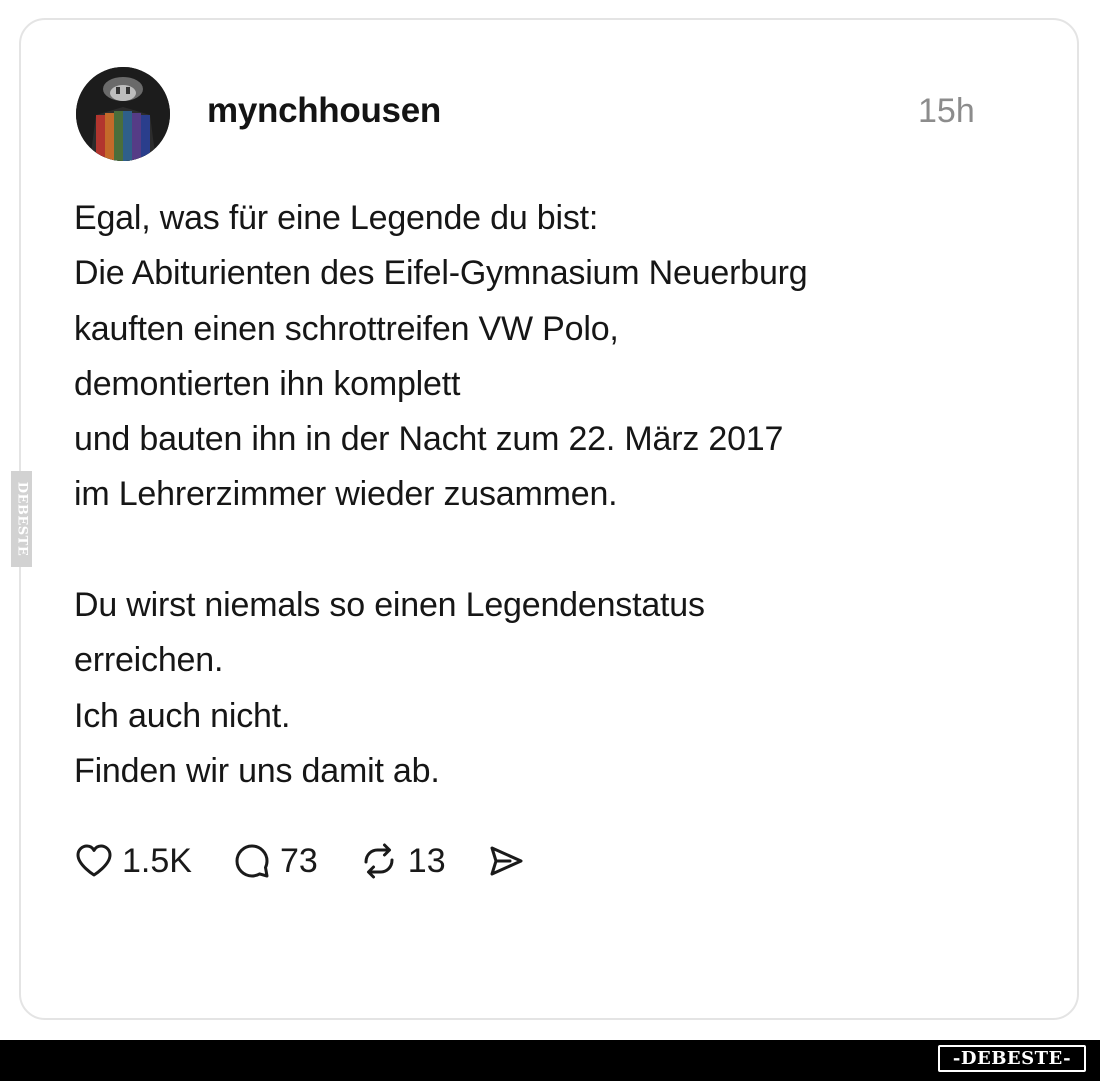 Image resolution: width=1100 pixels, height=1081 pixels. Describe the element at coordinates (426, 861) in the screenshot. I see `repost-count: 13` at that location.